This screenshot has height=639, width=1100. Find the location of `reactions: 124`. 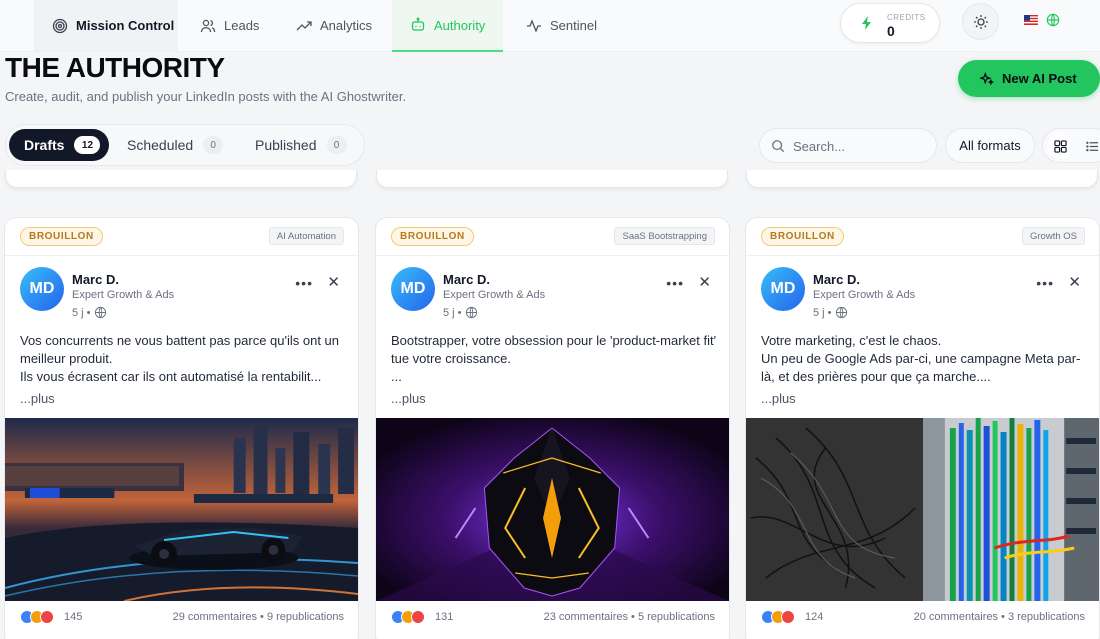

reactions: 124 is located at coordinates (792, 617).